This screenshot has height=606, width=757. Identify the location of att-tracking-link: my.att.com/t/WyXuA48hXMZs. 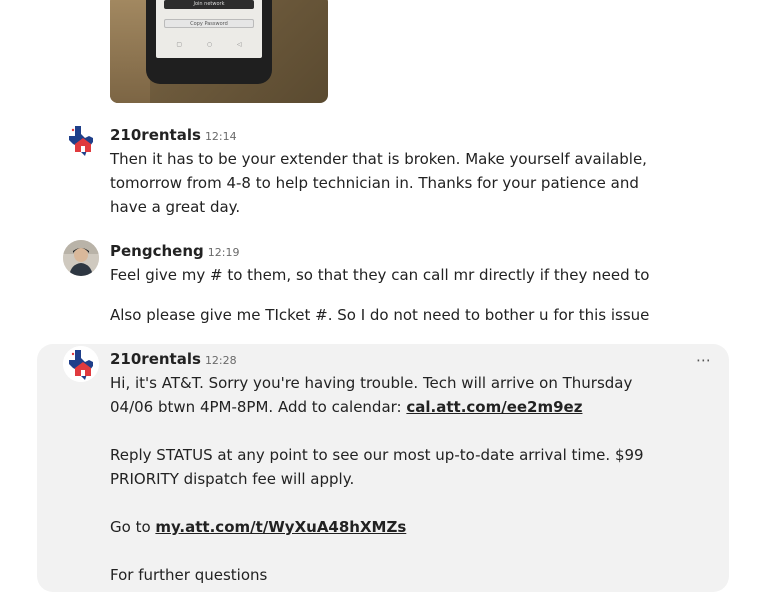
(280, 527).